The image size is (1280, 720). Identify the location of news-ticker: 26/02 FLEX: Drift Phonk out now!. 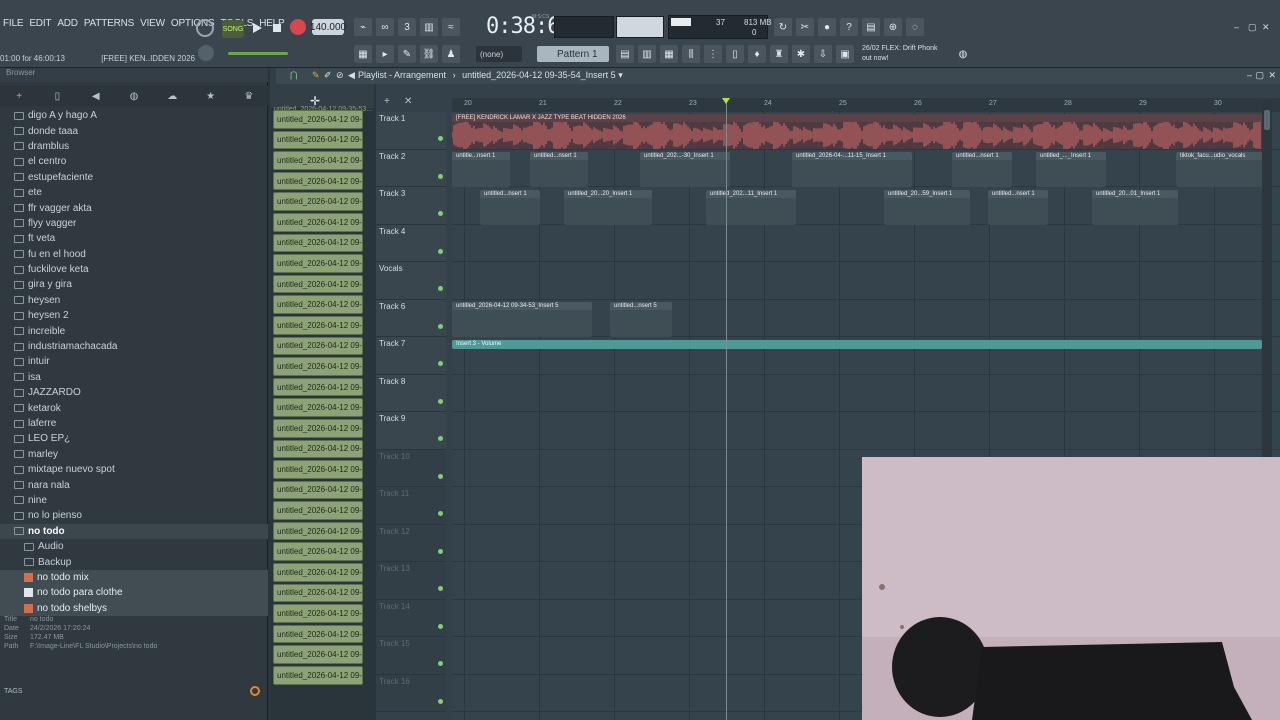
(899, 54).